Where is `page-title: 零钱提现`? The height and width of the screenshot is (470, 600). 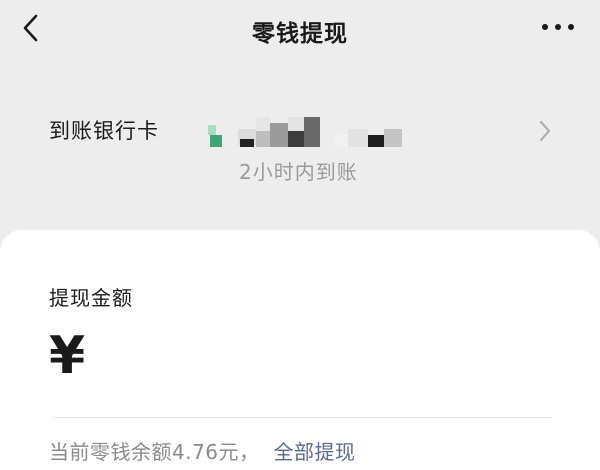
page-title: 零钱提现 is located at coordinates (300, 34).